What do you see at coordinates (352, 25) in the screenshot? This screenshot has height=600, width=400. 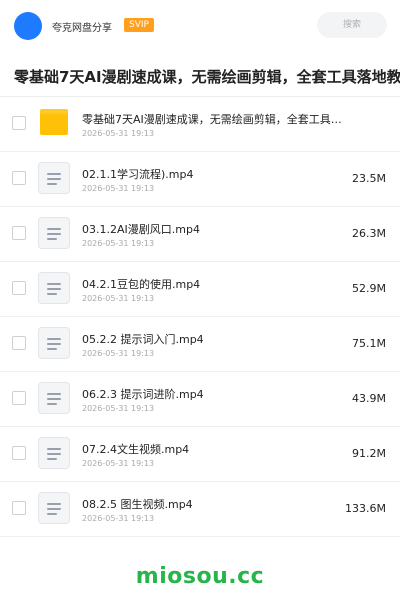 I see `search-input: 搜索` at bounding box center [352, 25].